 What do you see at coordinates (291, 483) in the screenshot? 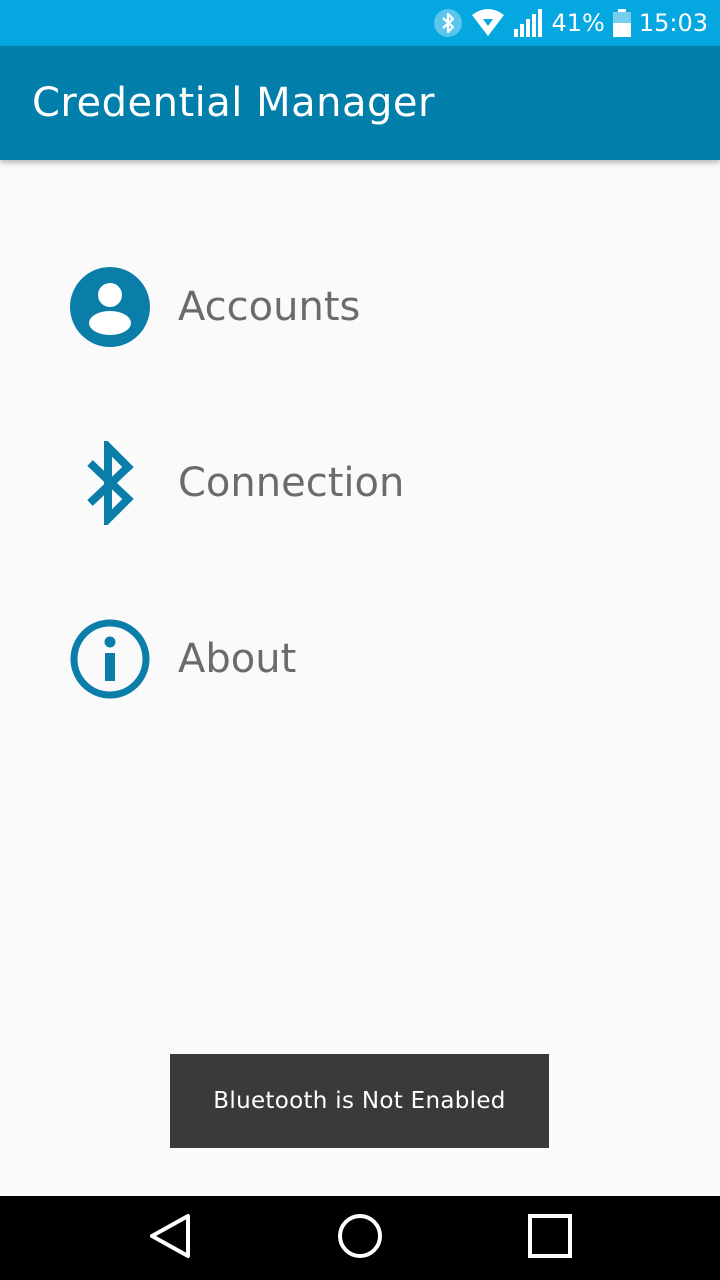
I see `menu-item-label: Connection` at bounding box center [291, 483].